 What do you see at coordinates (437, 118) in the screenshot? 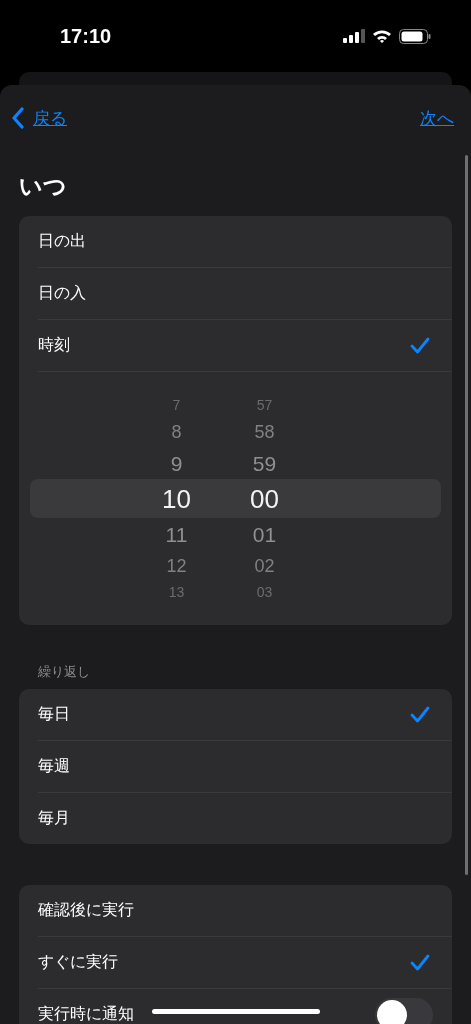
I see `next-link: 次へ` at bounding box center [437, 118].